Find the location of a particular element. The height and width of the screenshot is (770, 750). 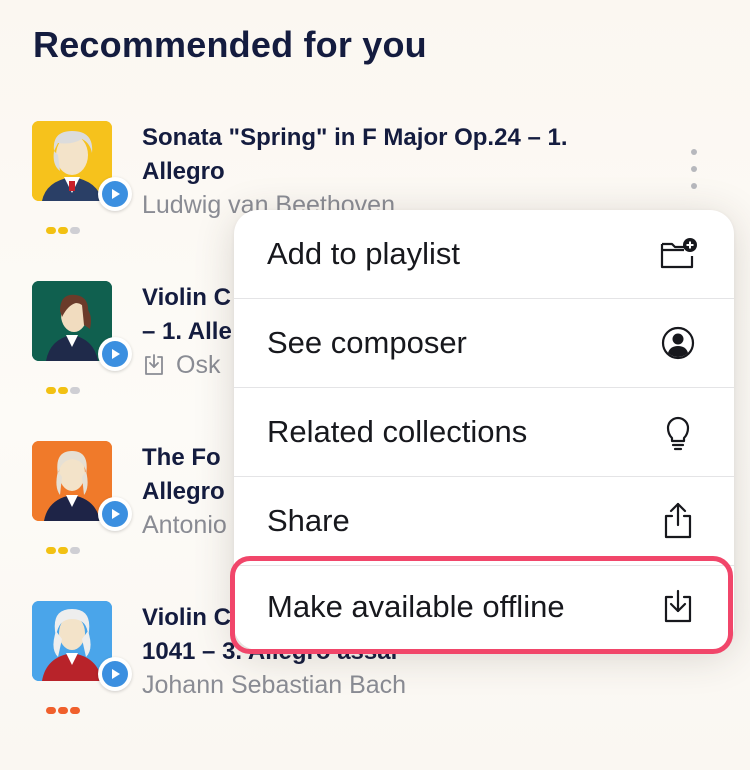

page-title: Recommended for you is located at coordinates (230, 44).